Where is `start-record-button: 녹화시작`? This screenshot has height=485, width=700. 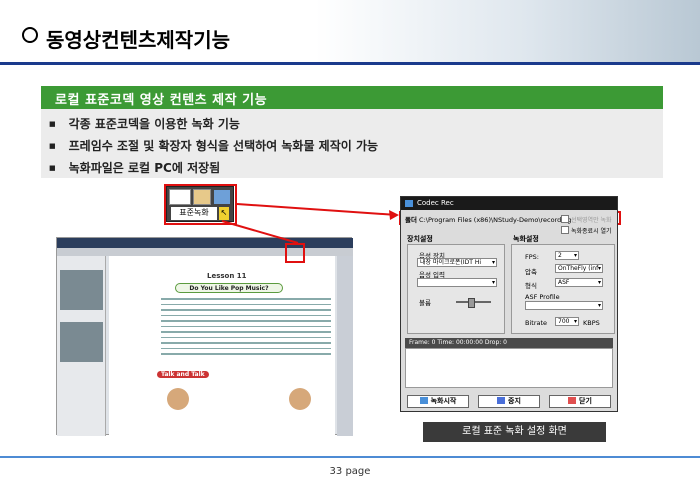 start-record-button: 녹화시작 is located at coordinates (438, 401).